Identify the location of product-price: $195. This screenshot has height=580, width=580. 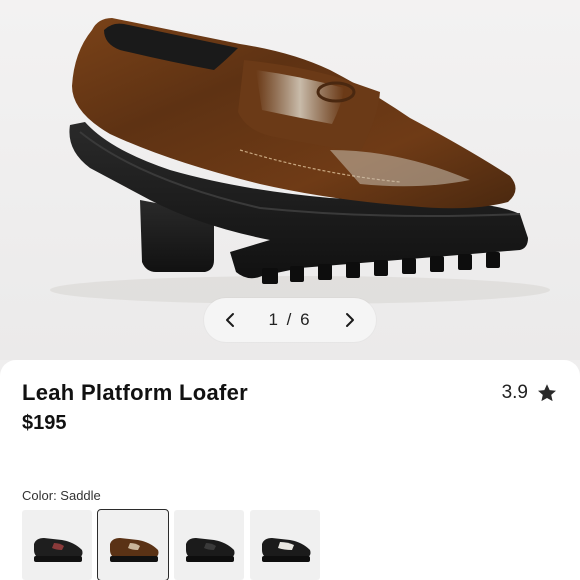
(44, 423).